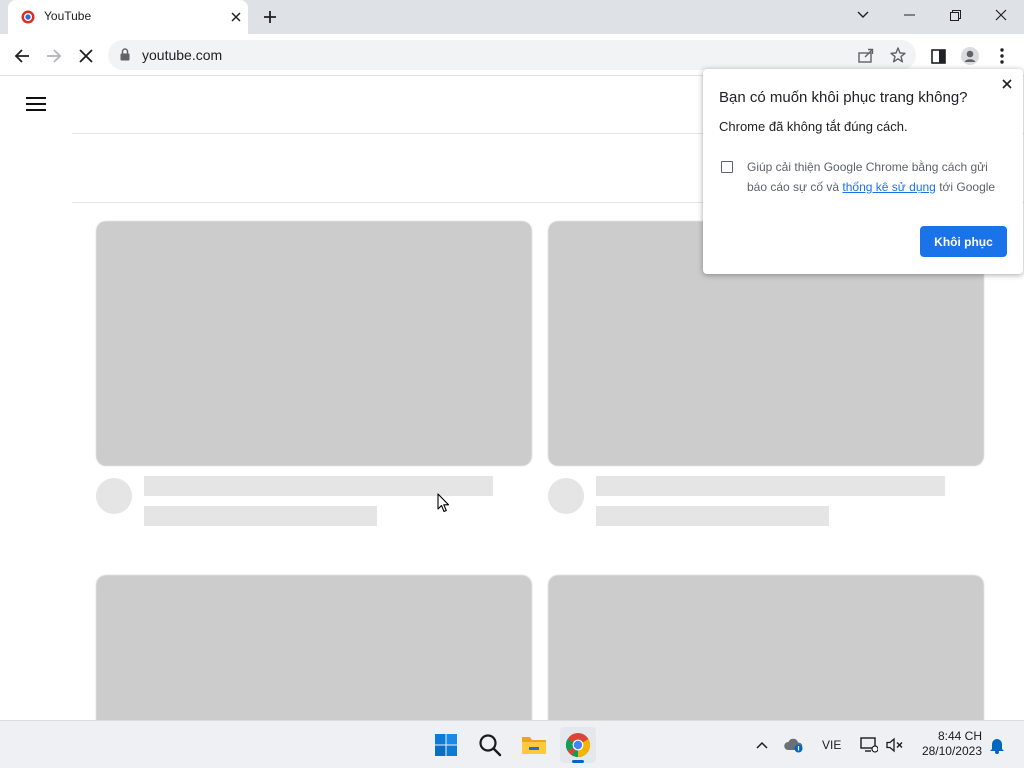 The width and height of the screenshot is (1024, 768). Describe the element at coordinates (54, 56) in the screenshot. I see `forward-arrow-icon` at that location.